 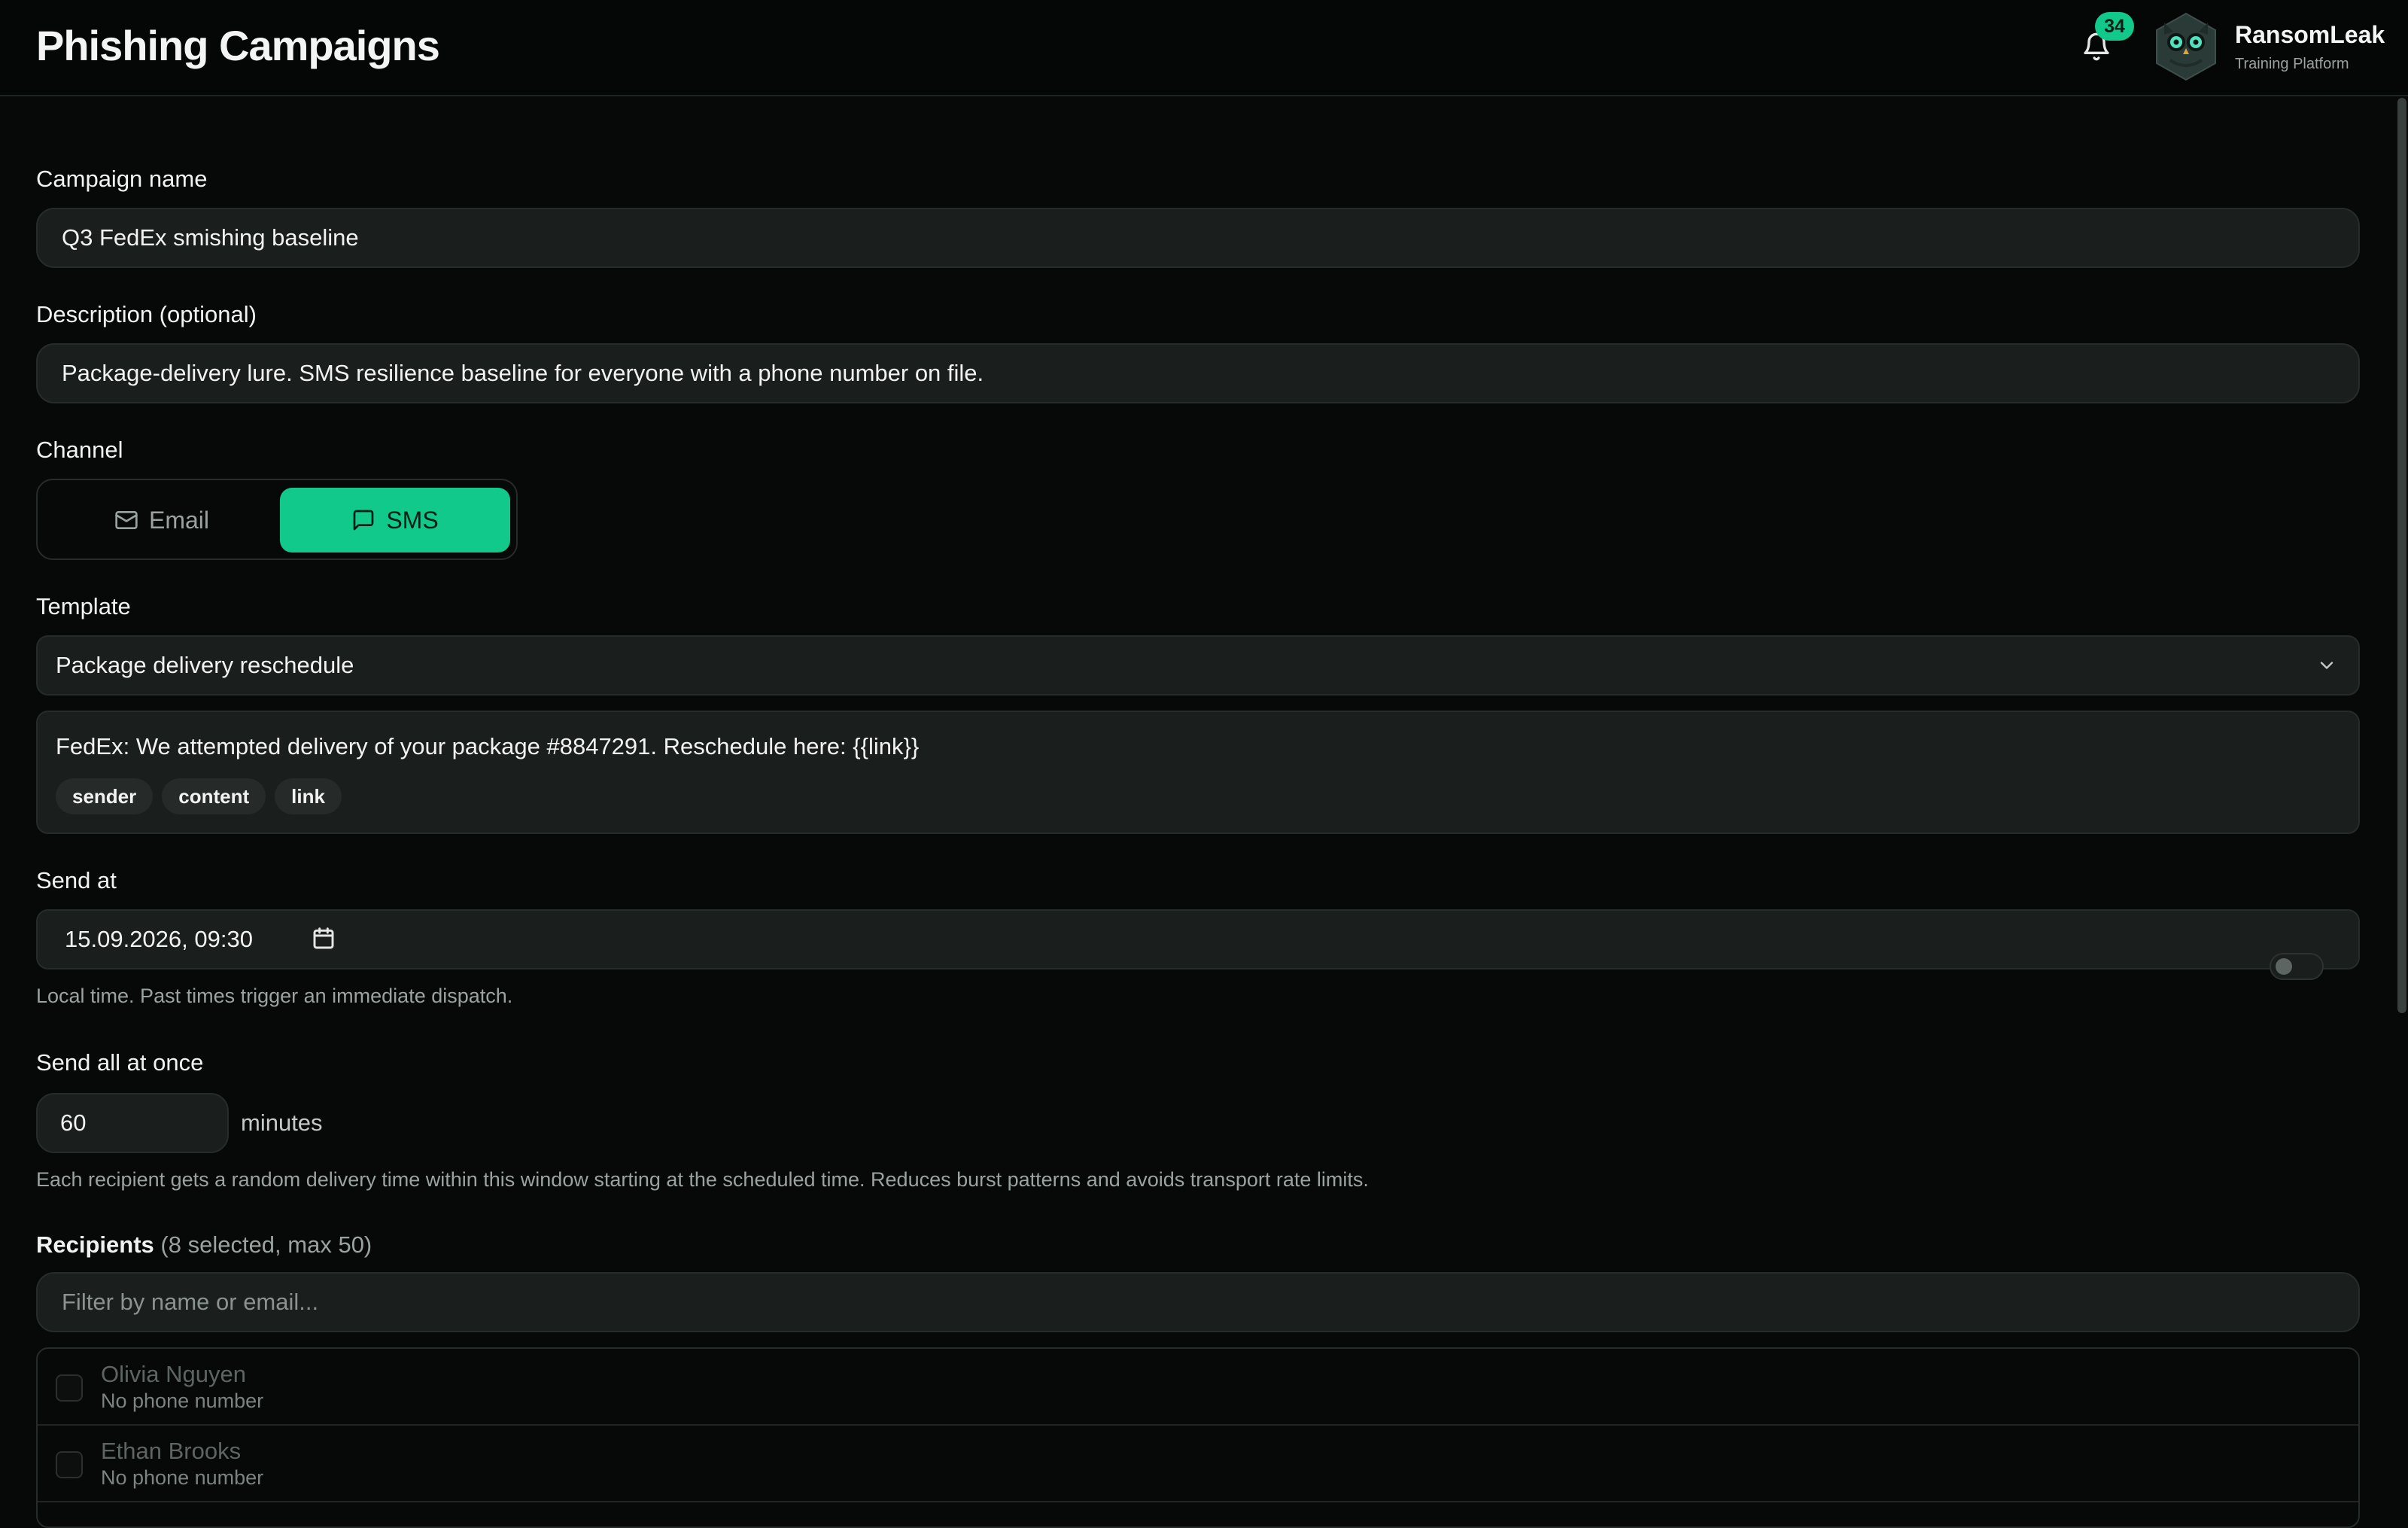 I want to click on template-selected-value: Package delivery reschedule, so click(x=205, y=665).